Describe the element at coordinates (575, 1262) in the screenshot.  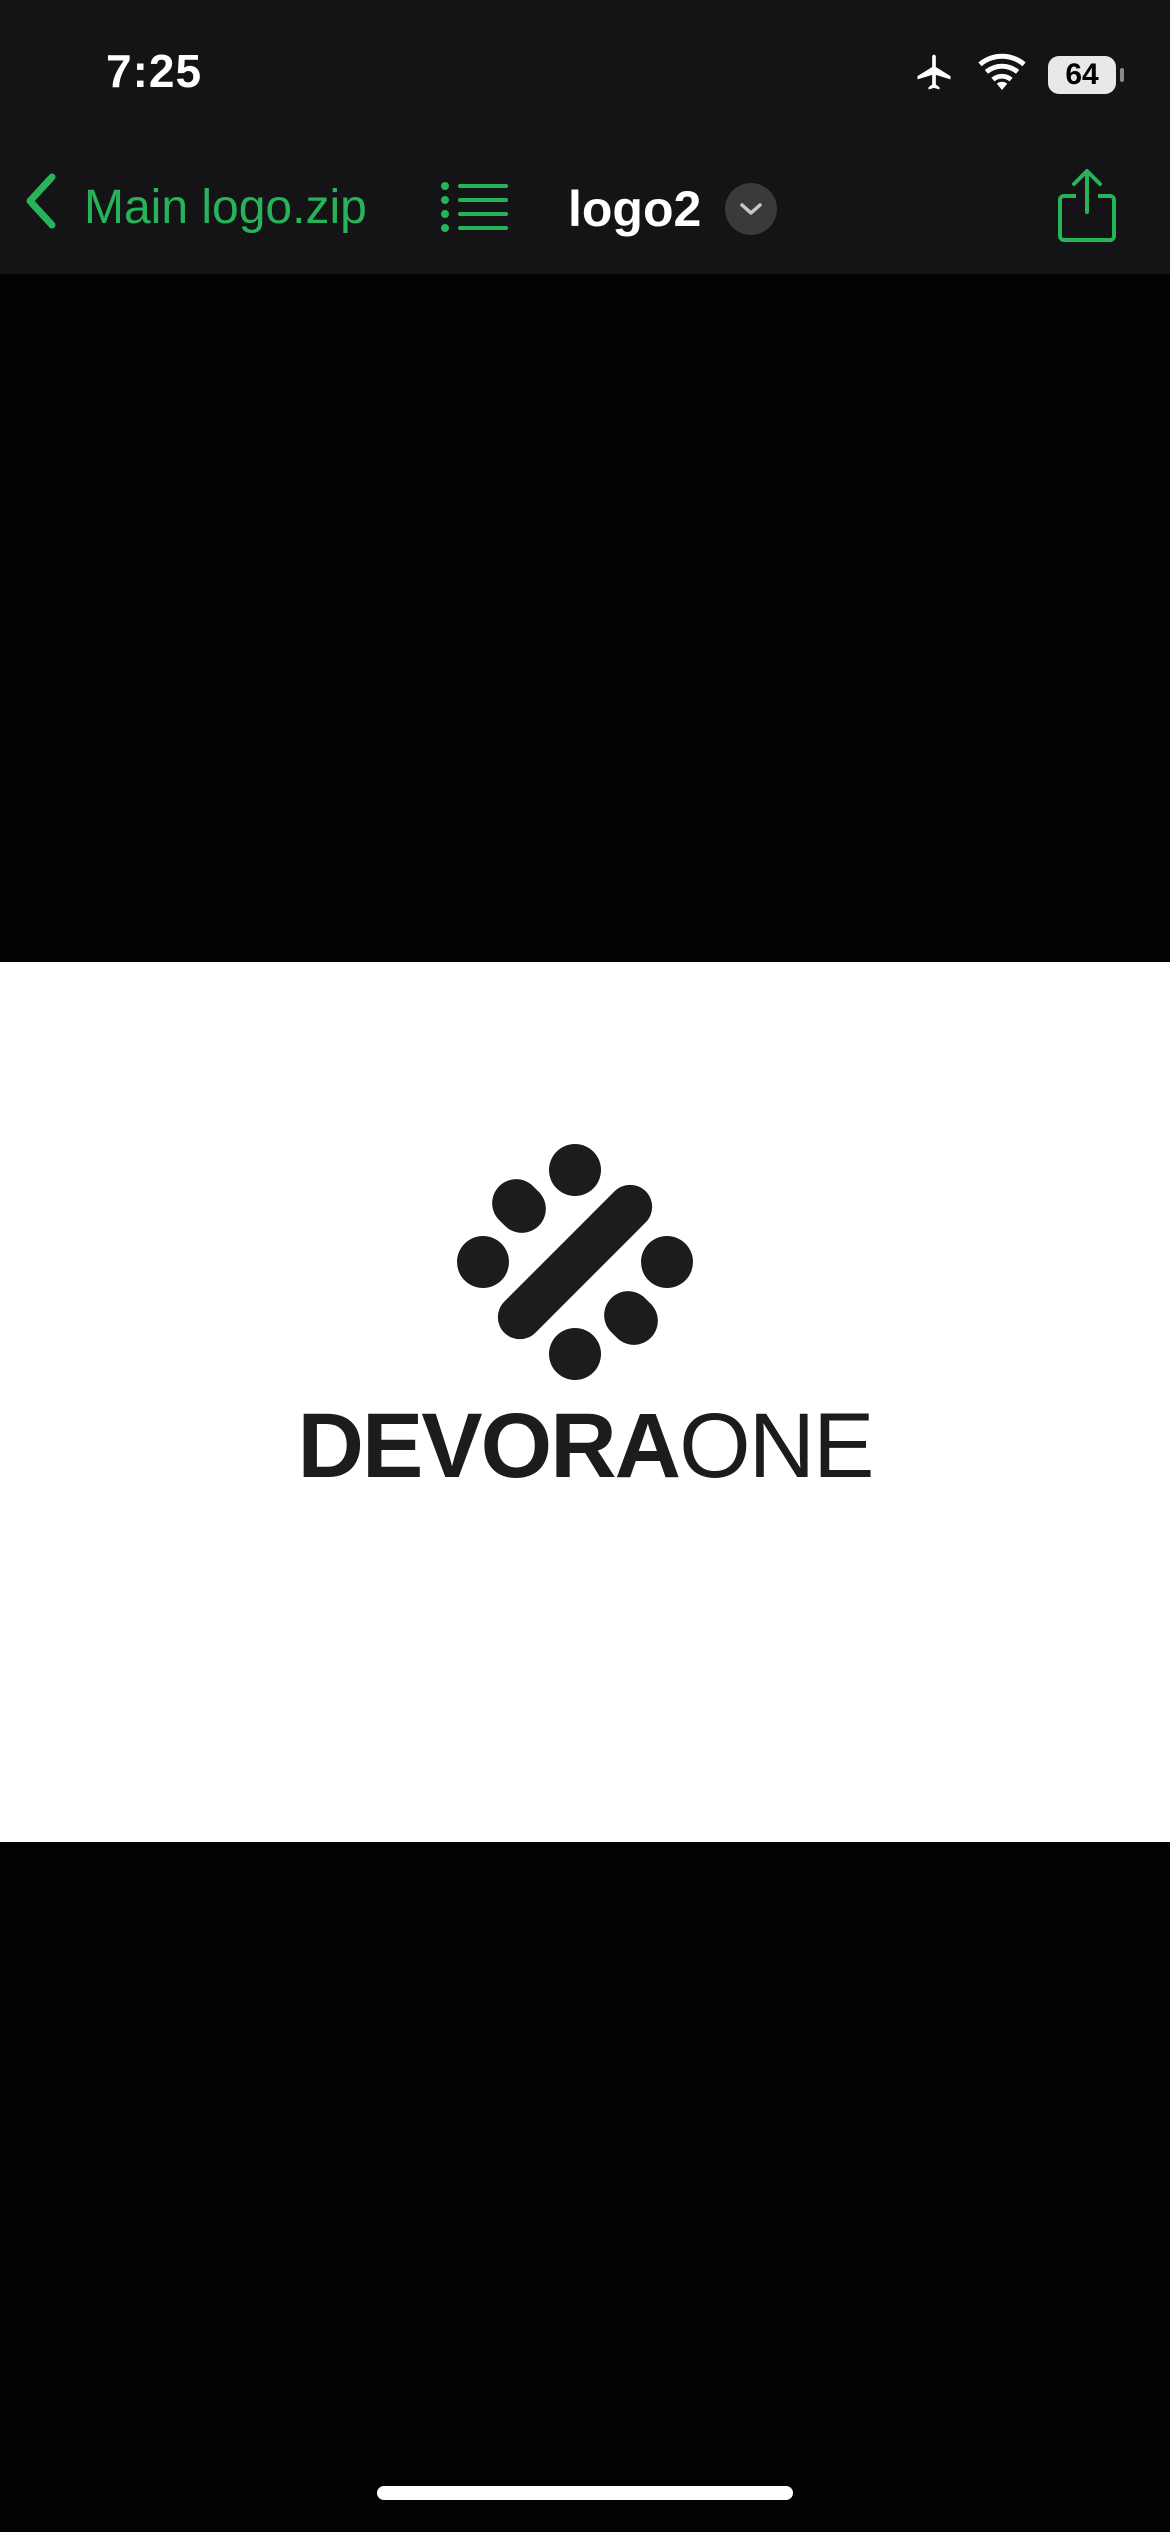
I see `logo-mark` at that location.